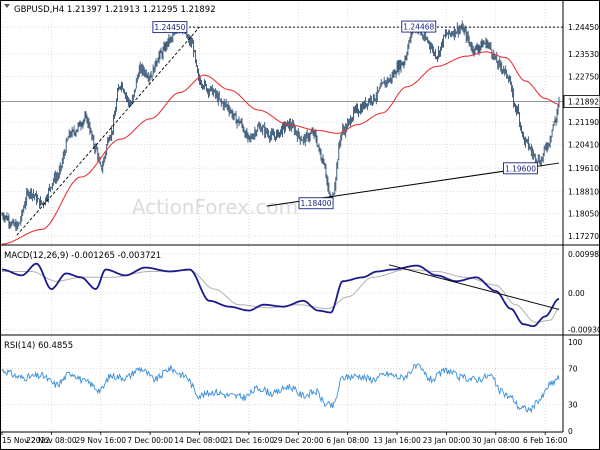 This screenshot has height=450, width=600. I want to click on rsi-header: RSI(14) 60.4855, so click(38, 346).